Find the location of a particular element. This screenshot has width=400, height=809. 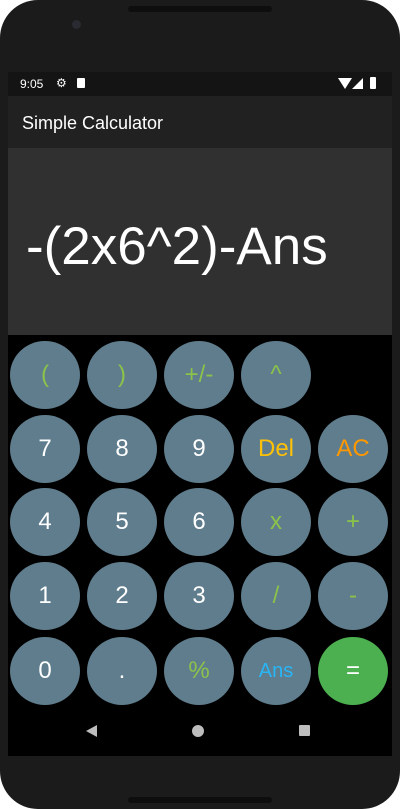

key-3: 3 is located at coordinates (199, 596).